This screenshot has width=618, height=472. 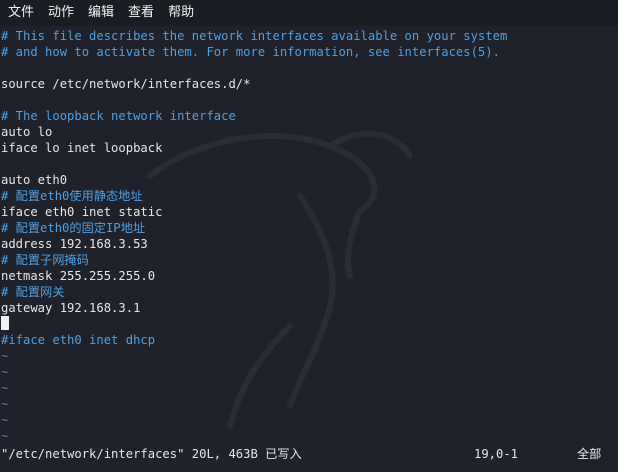 I want to click on line-text: # The loopback network interface, so click(x=118, y=116).